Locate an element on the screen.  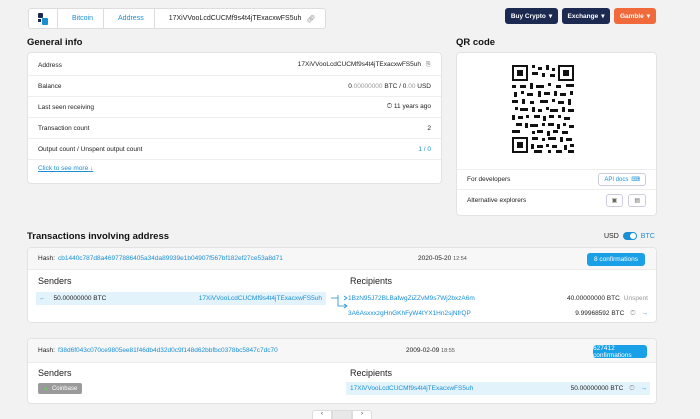
site-logo is located at coordinates (43, 18).